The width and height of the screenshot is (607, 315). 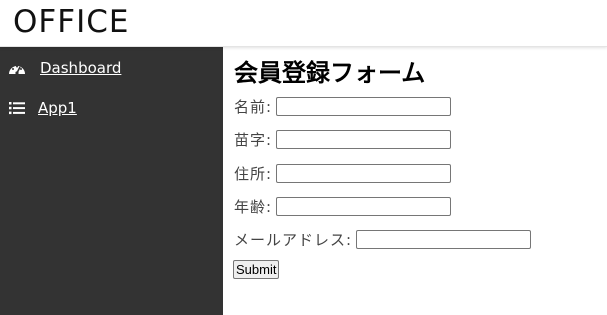 I want to click on field-row-first-name: 名前:, so click(x=343, y=106).